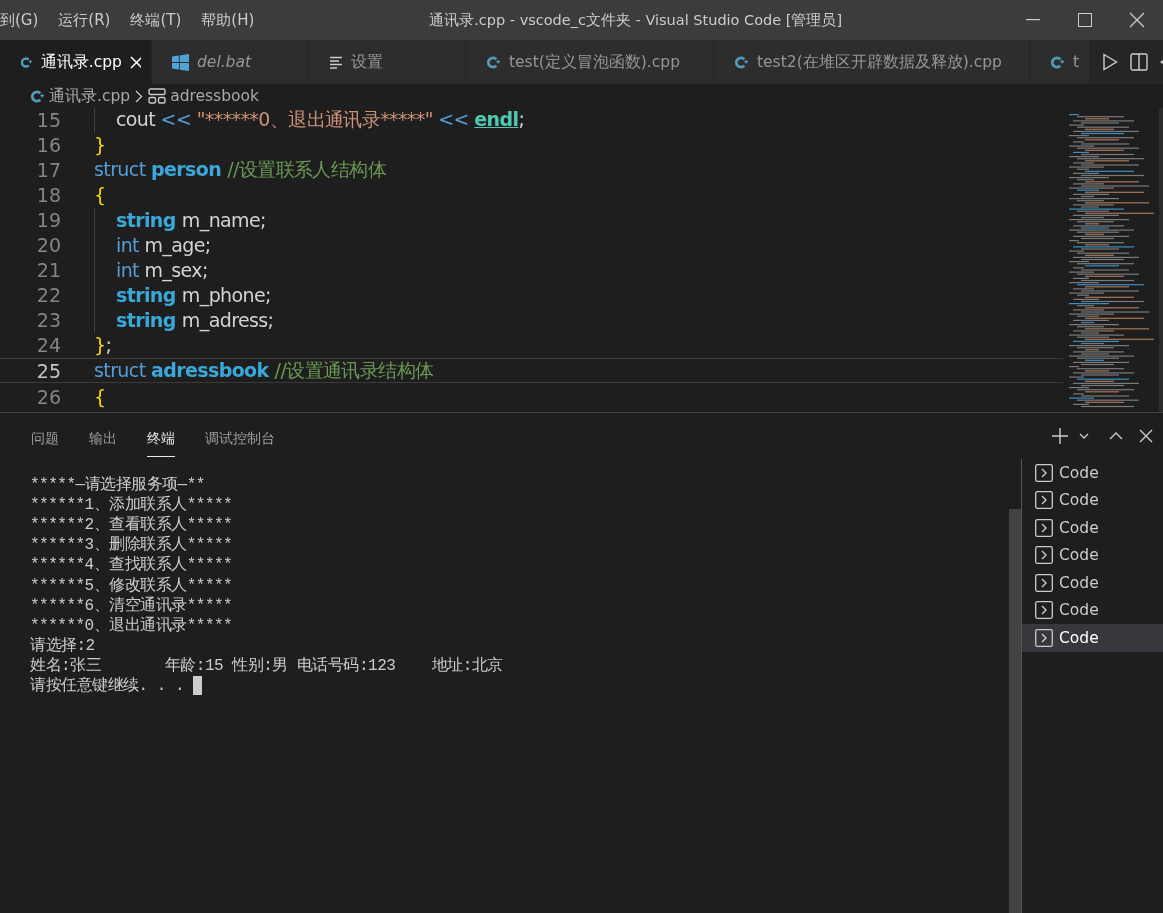 This screenshot has width=1163, height=913. I want to click on editor-tab: test2(在堆区开辟数据及释放).cpp, so click(872, 62).